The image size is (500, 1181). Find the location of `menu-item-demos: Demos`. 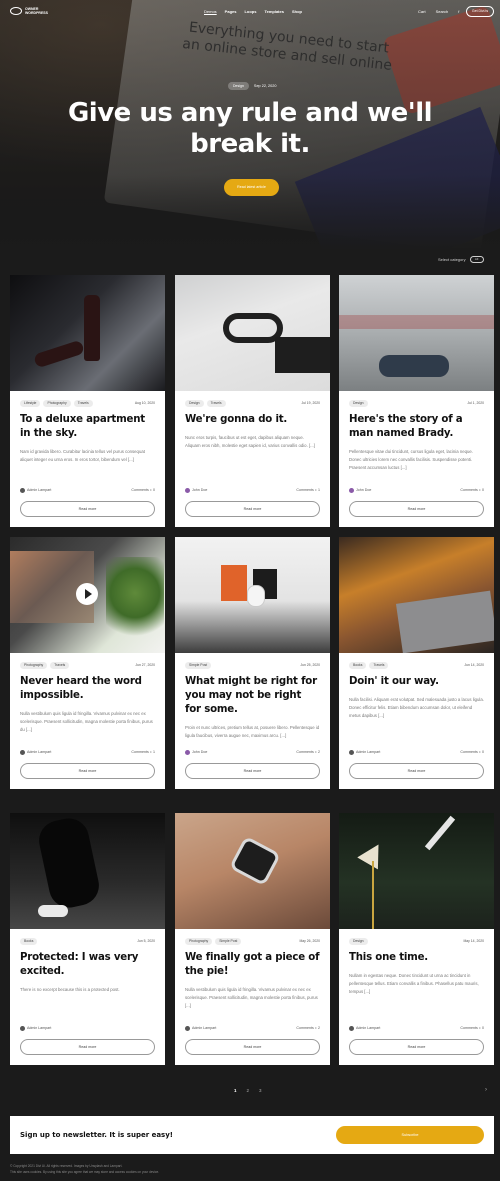

menu-item-demos: Demos is located at coordinates (210, 11).